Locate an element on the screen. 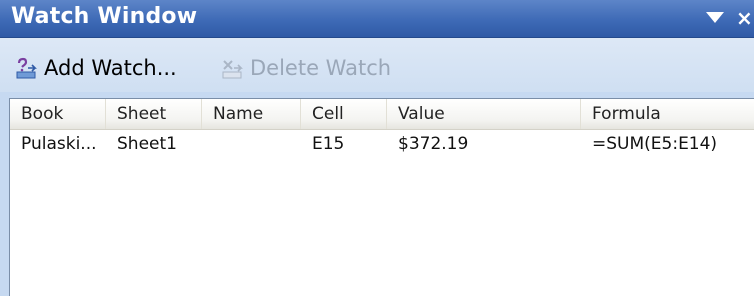 The image size is (754, 296). cell-formula: =SUM(E5:E14) is located at coordinates (655, 144).